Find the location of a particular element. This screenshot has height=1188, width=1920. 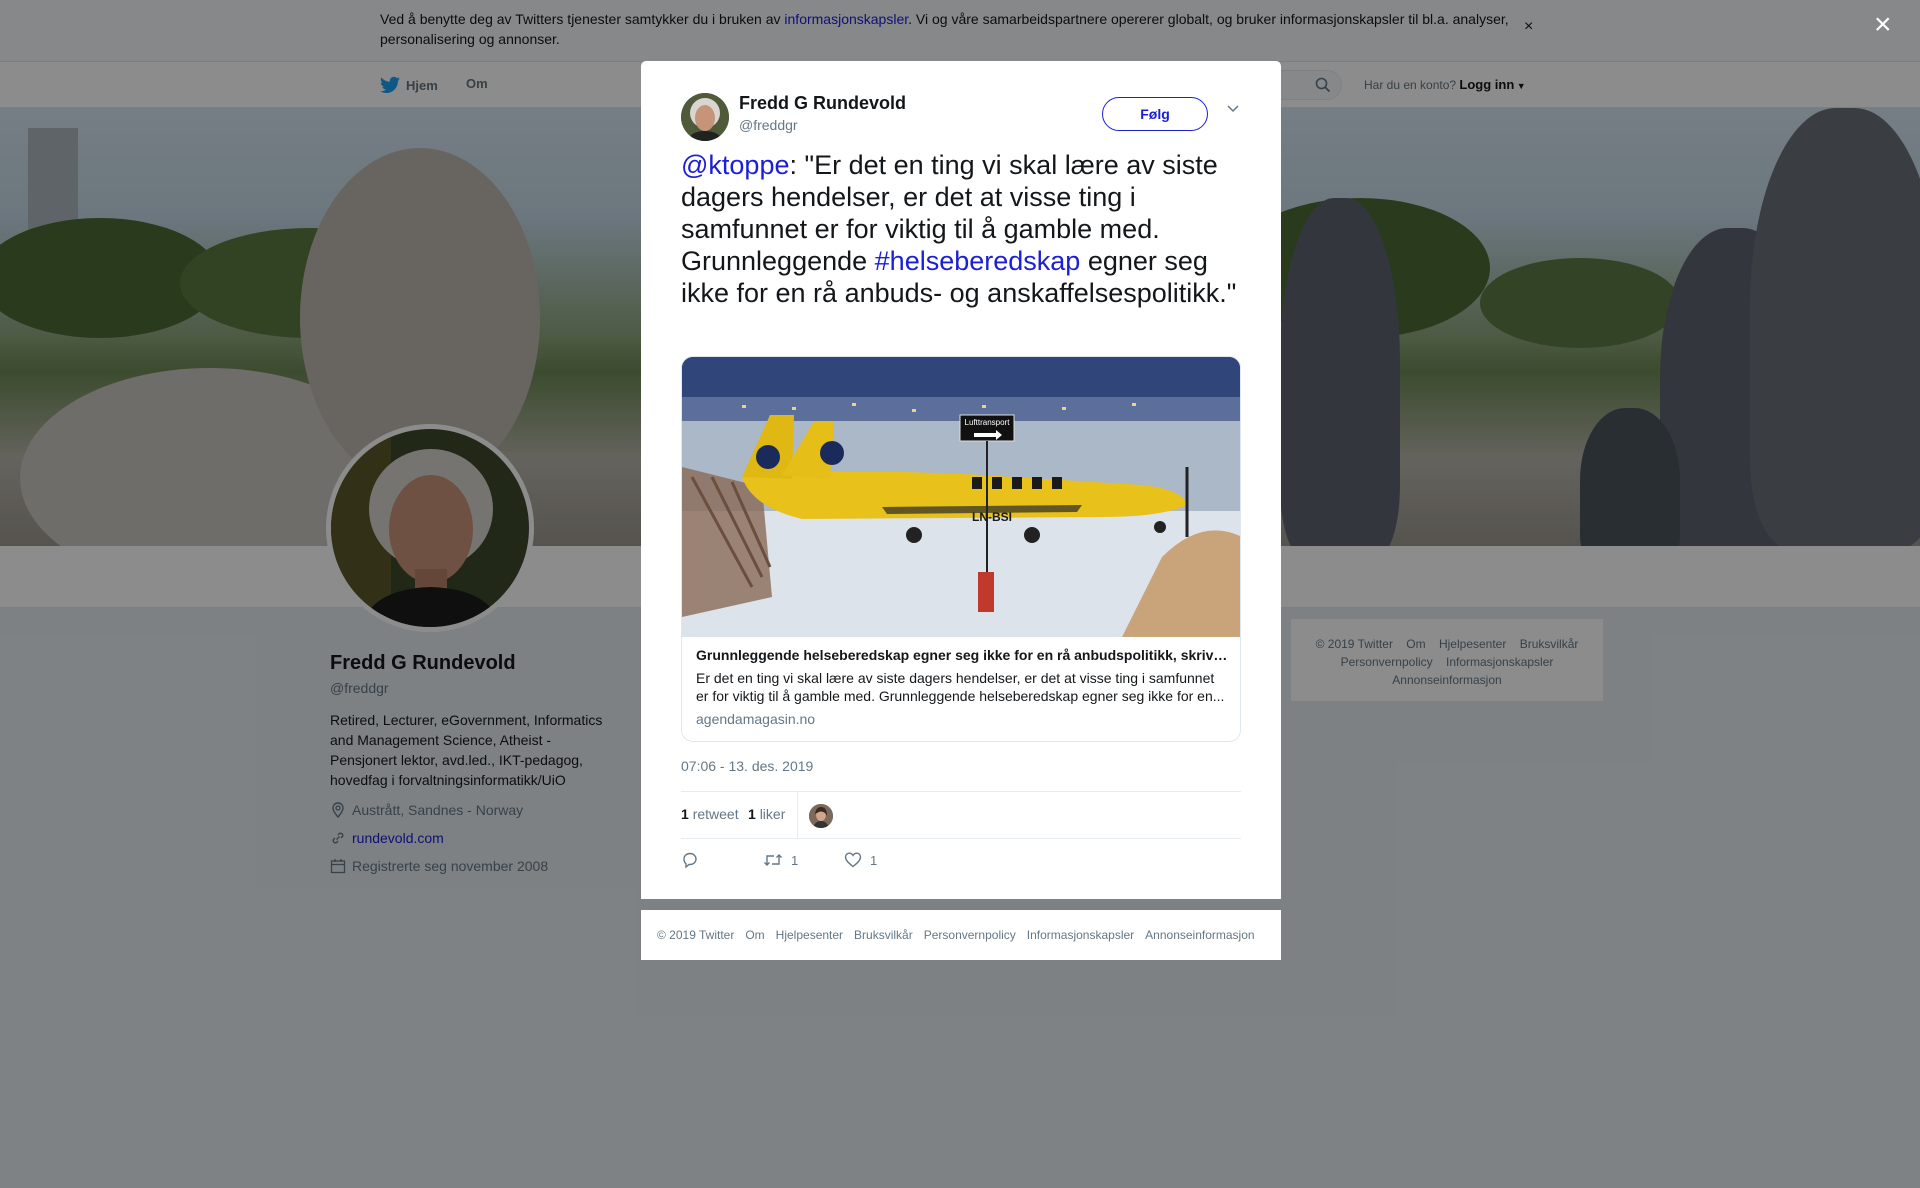

author-photo is located at coordinates (705, 117).